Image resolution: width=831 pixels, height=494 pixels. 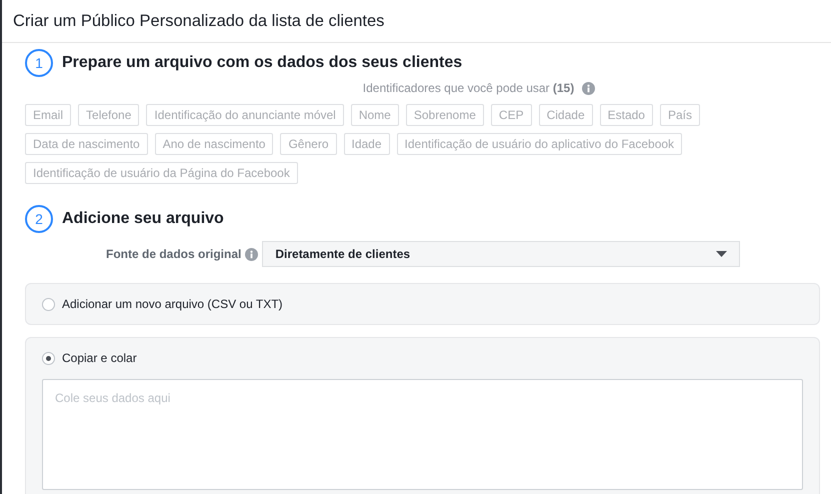 I want to click on option-label: Adicionar um novo arquivo (CSV ou TXT), so click(x=172, y=304).